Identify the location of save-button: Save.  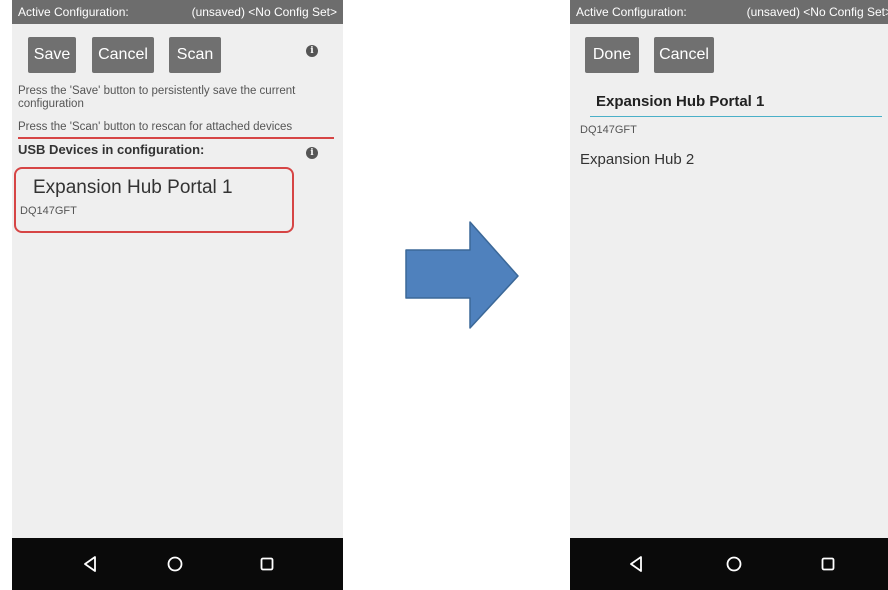
(52, 55).